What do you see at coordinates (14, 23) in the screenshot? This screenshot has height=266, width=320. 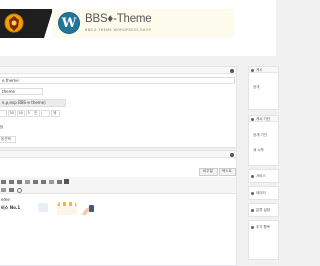 I see `shield-emblem-icon` at bounding box center [14, 23].